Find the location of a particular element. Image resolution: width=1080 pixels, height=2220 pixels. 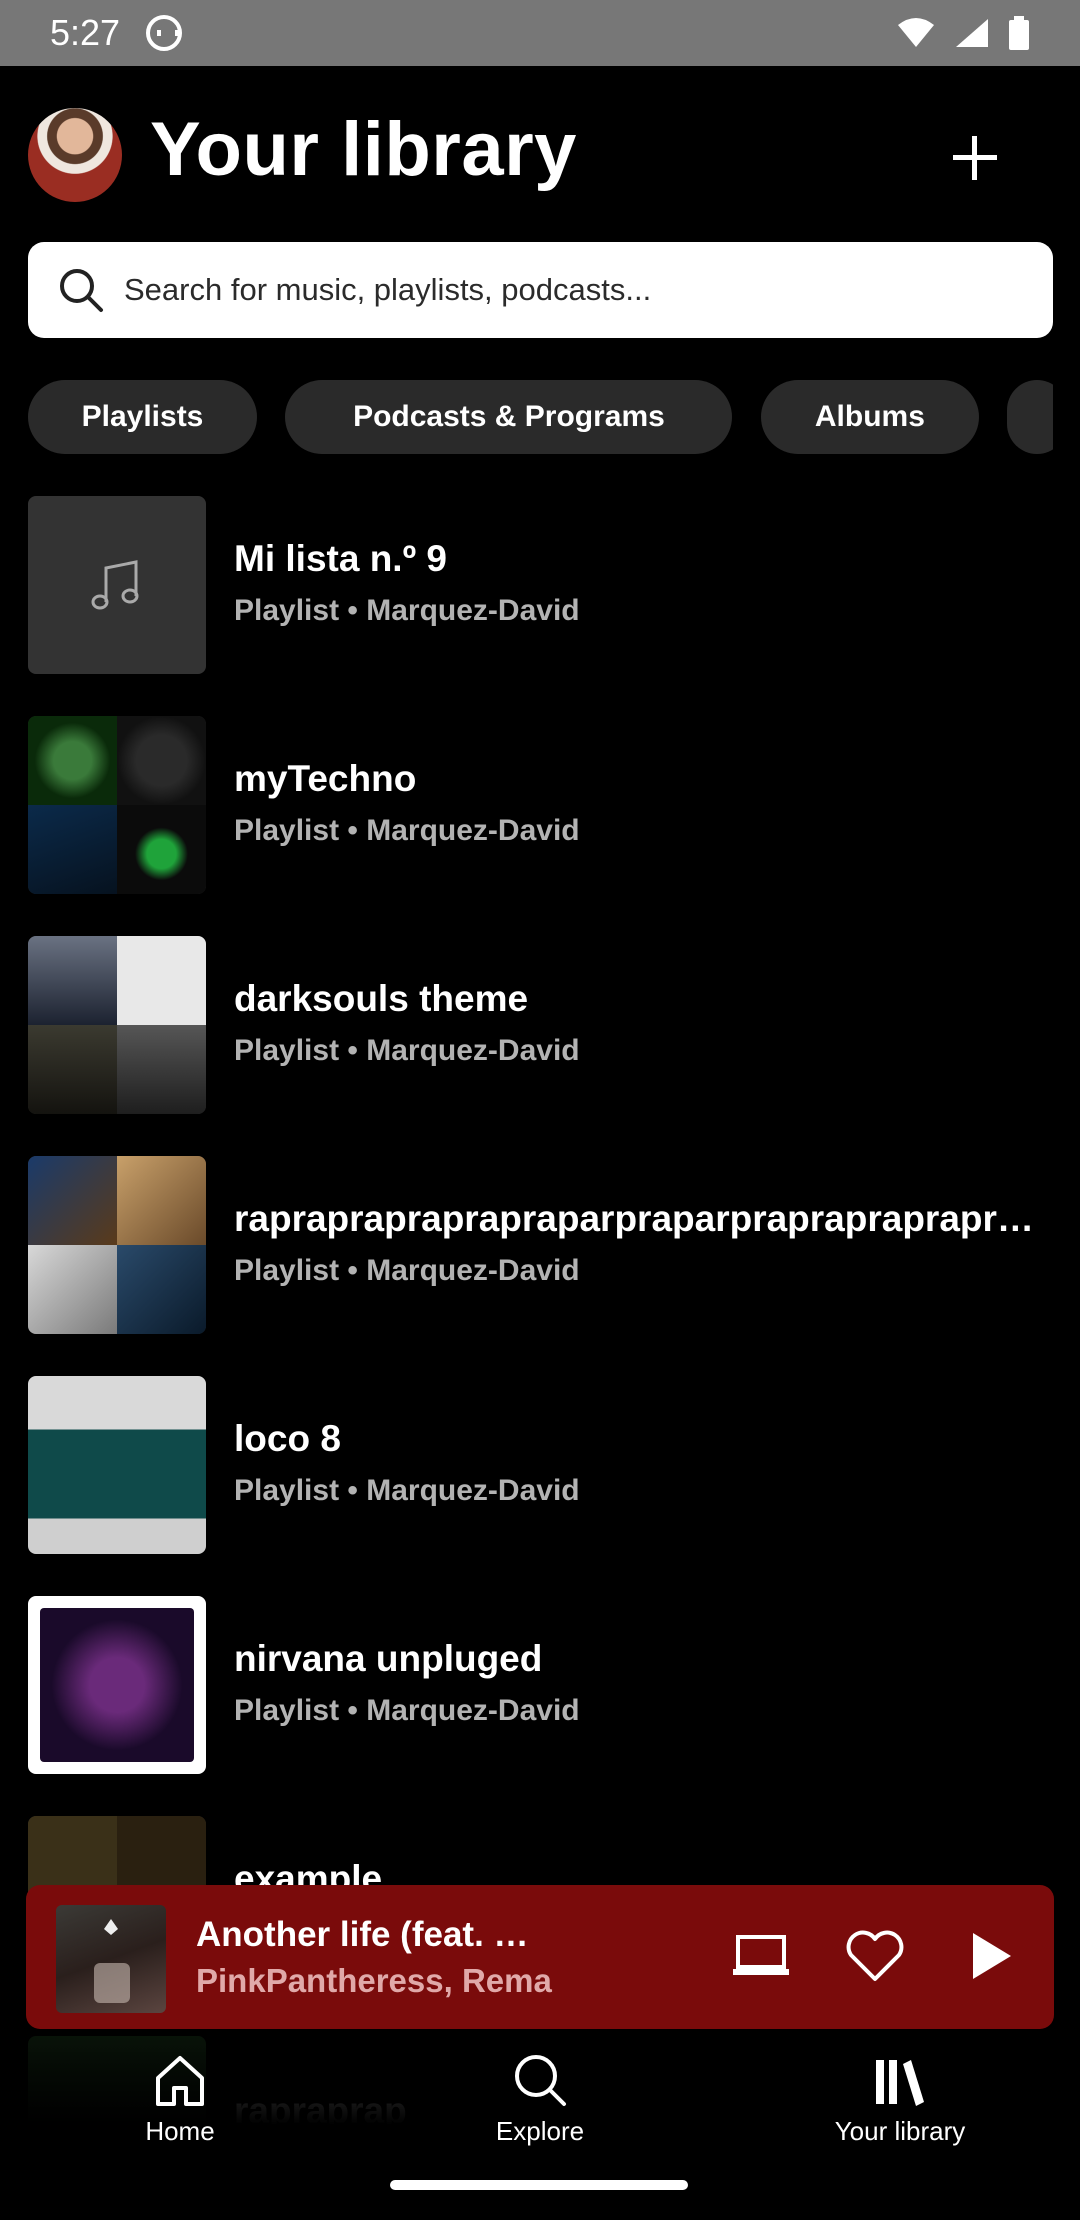

heart-icon is located at coordinates (875, 1955).